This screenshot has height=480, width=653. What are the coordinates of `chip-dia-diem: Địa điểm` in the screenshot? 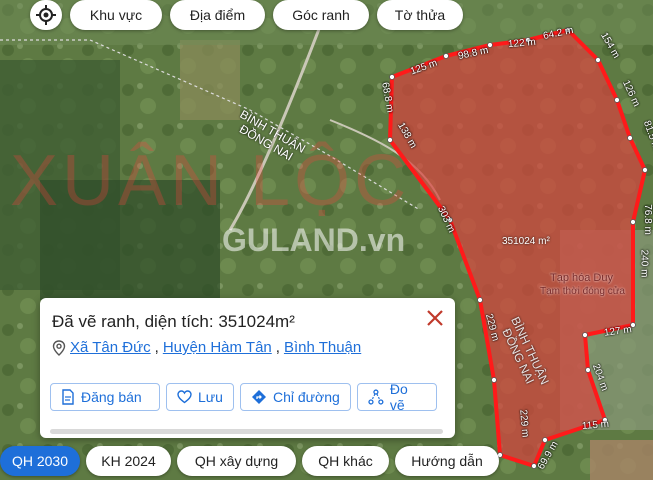 It's located at (217, 15).